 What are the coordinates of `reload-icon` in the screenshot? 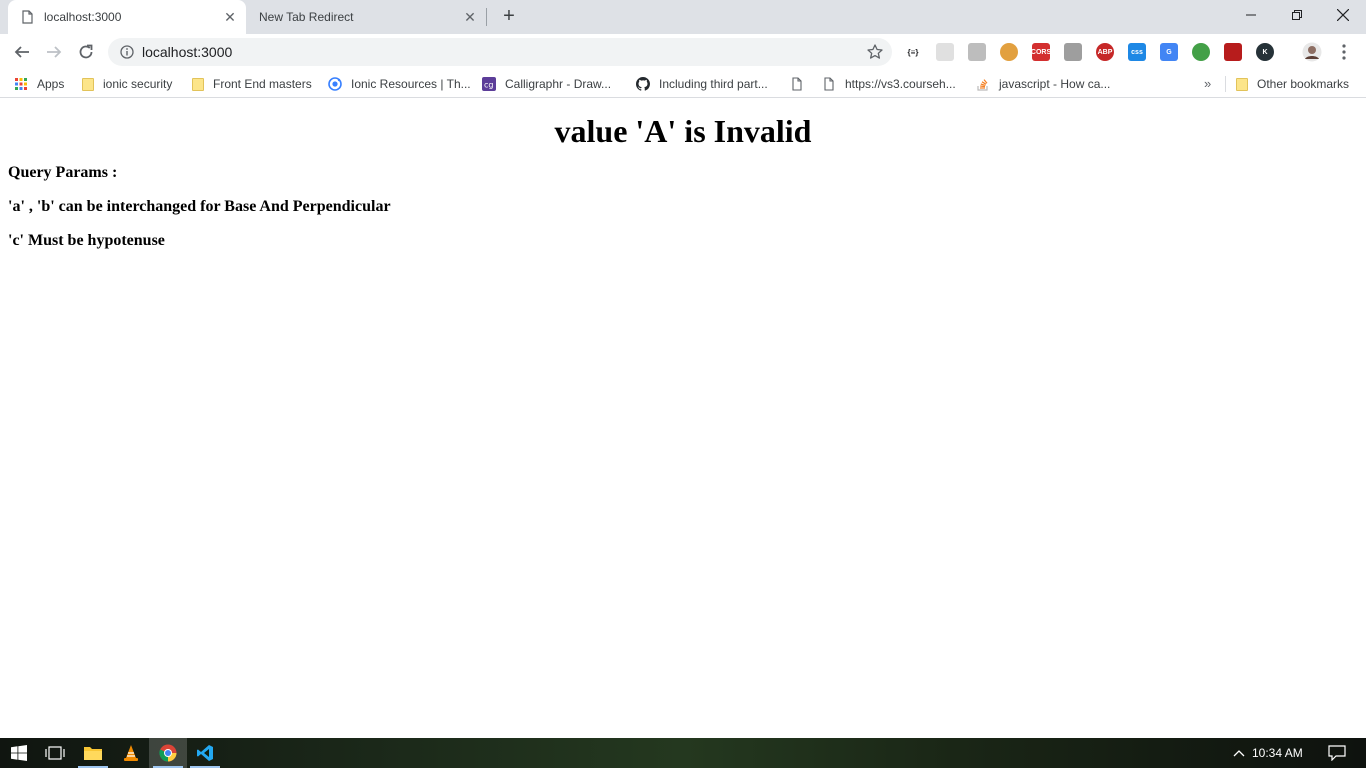 It's located at (86, 51).